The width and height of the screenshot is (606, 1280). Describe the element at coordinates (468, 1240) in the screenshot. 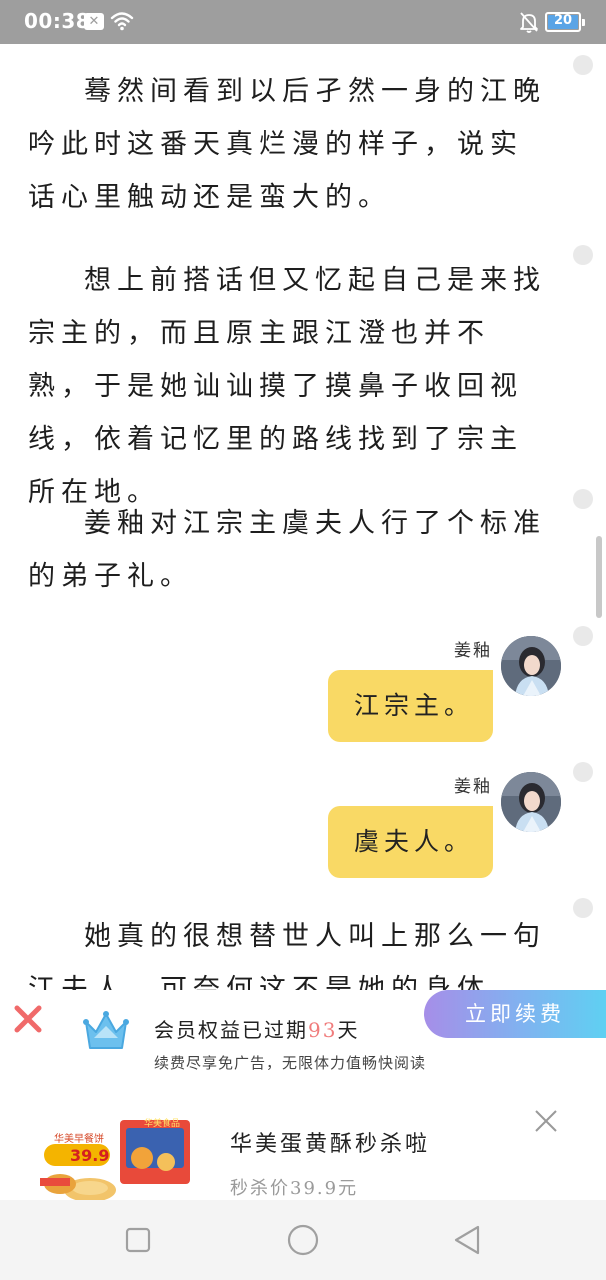

I see `back-icon` at that location.